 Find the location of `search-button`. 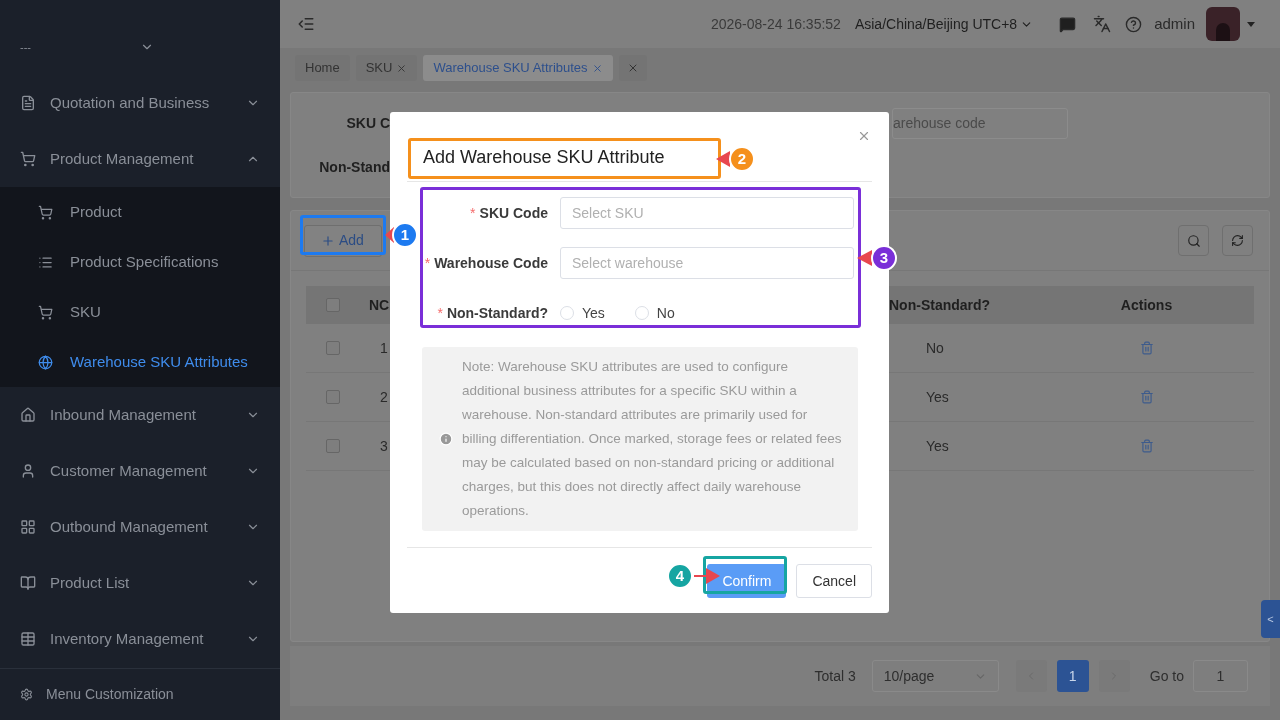

search-button is located at coordinates (1193, 240).